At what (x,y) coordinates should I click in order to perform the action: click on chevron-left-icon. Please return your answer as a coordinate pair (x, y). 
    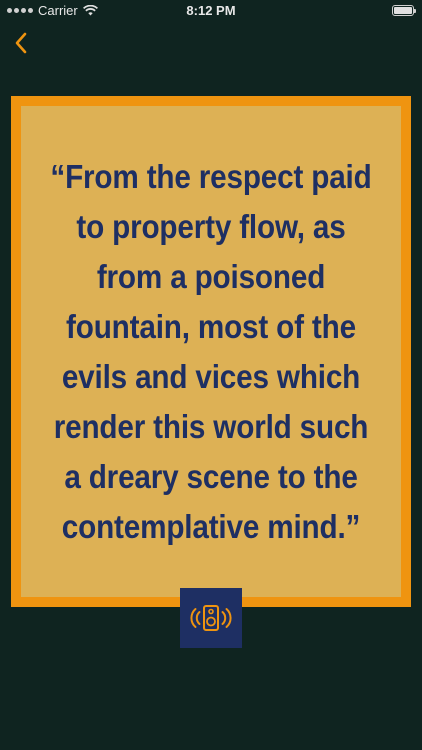
    Looking at the image, I should click on (21, 43).